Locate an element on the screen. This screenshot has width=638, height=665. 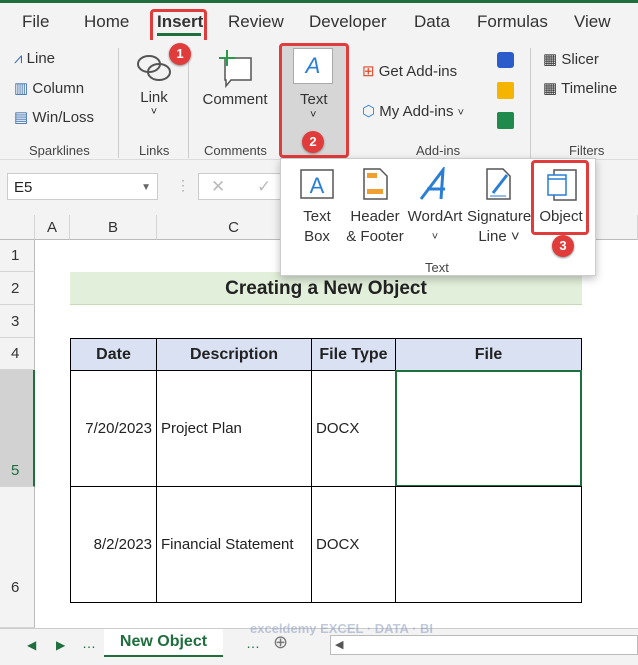
comment-button: Comment is located at coordinates (235, 78).